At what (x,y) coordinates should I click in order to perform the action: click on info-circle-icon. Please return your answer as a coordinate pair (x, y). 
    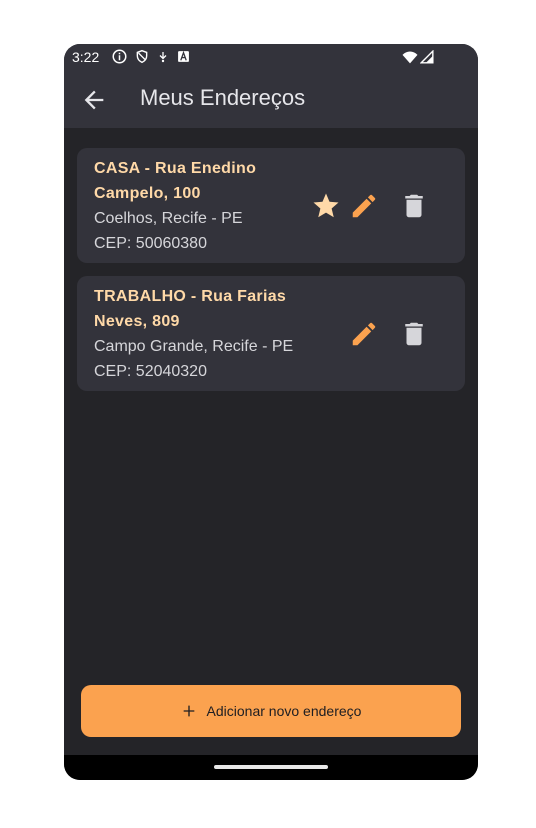
    Looking at the image, I should click on (119, 56).